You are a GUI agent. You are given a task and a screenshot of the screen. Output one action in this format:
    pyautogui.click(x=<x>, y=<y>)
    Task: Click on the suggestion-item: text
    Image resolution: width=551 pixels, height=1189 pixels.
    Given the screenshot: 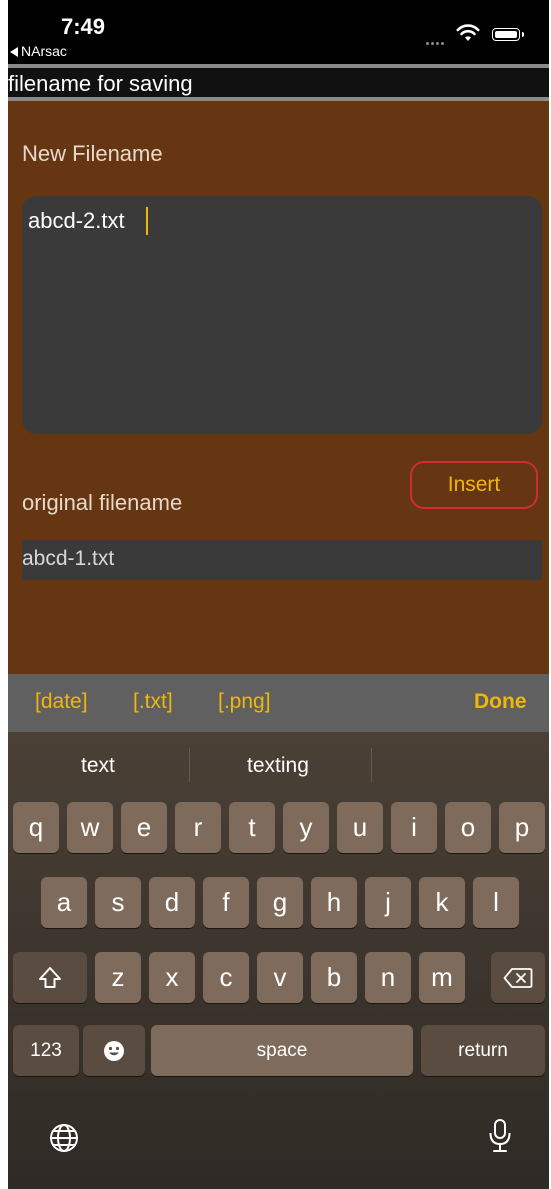 What is the action you would take?
    pyautogui.click(x=98, y=766)
    